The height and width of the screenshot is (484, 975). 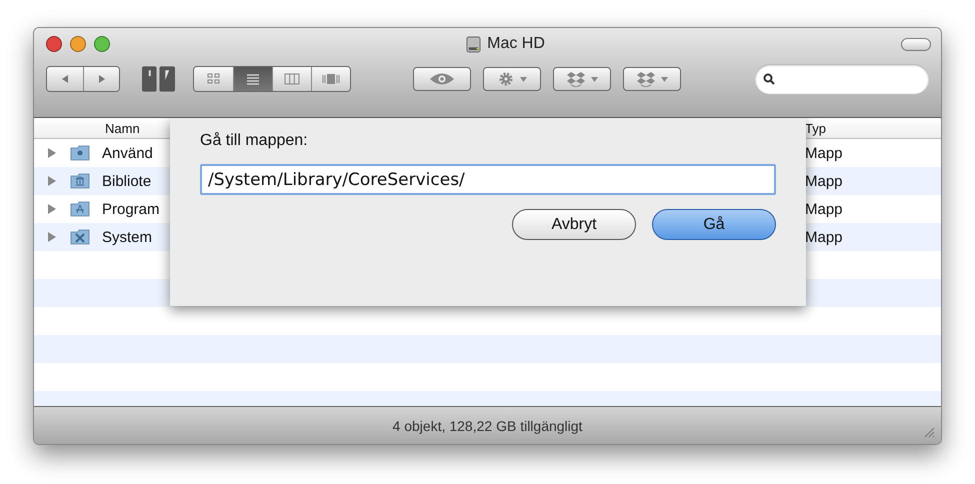 I want to click on column-header: Namn, so click(x=122, y=128).